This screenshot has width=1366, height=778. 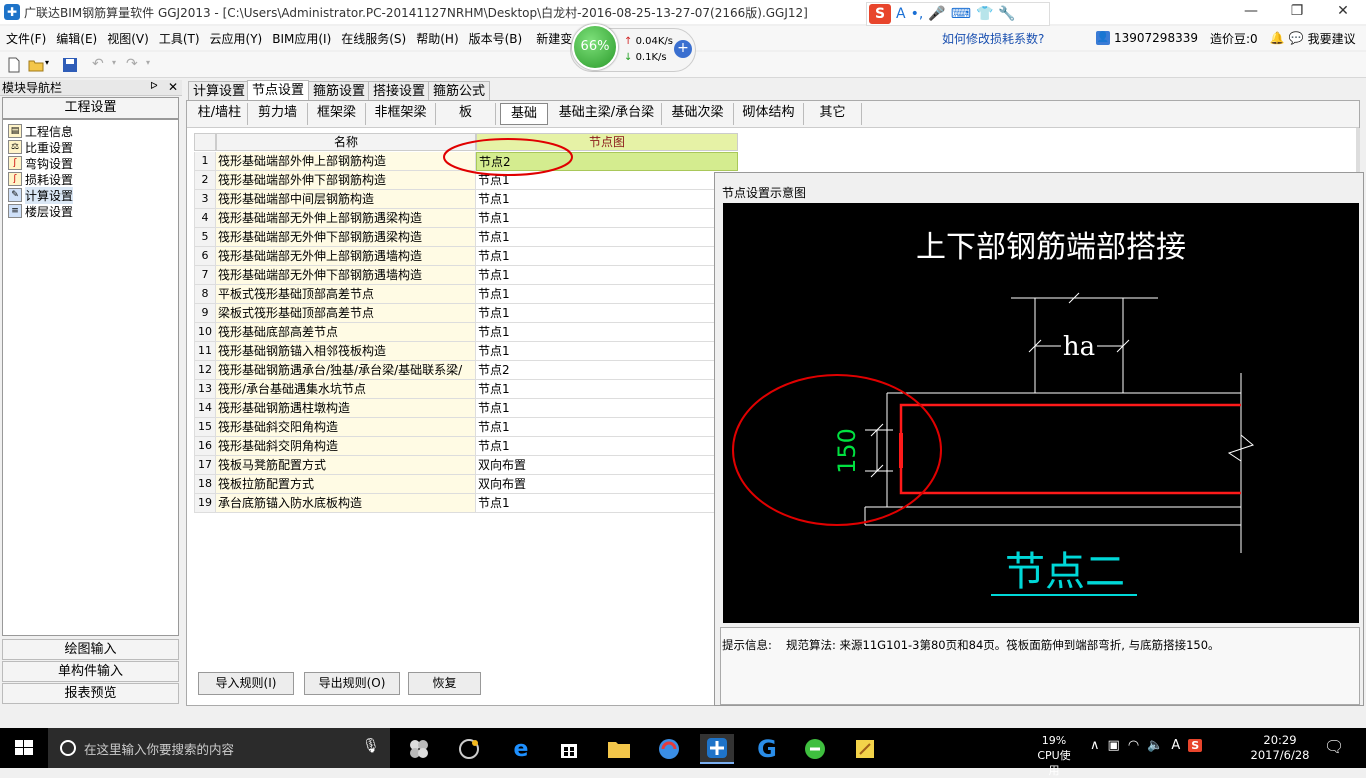 I want to click on browser-green-icon, so click(x=815, y=749).